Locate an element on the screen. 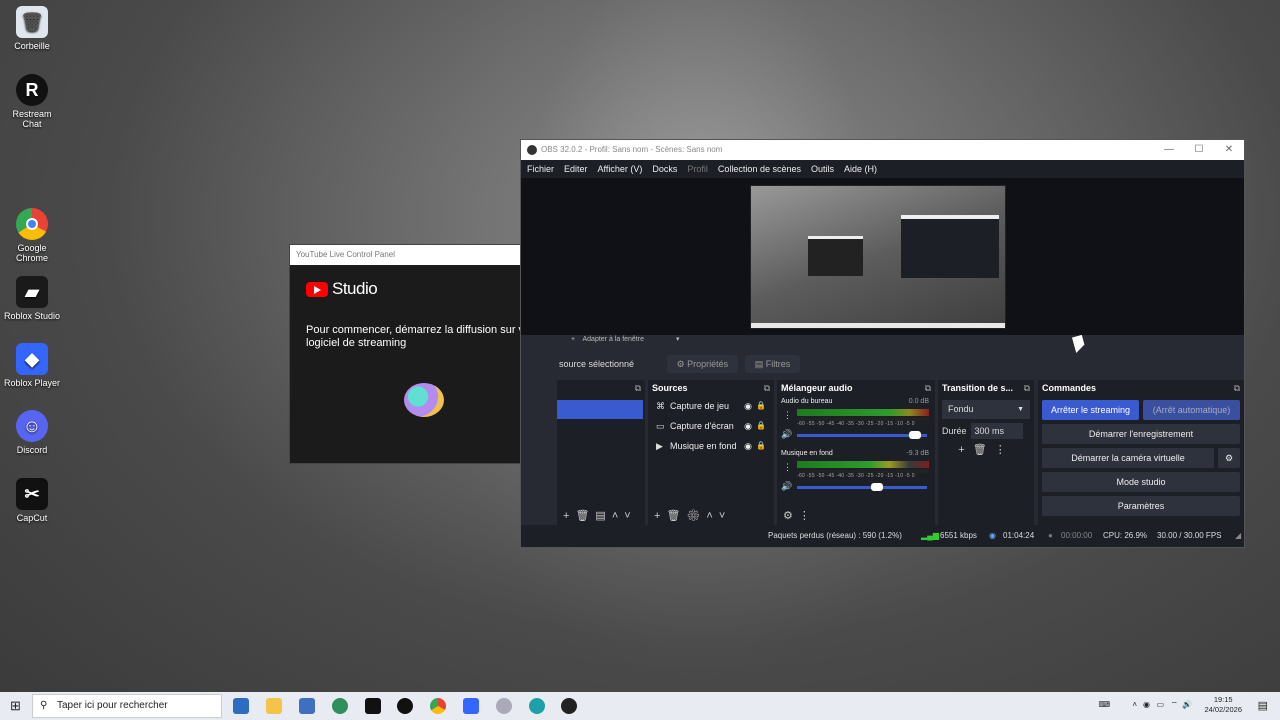 This screenshot has height=720, width=1280. youtube-panel-titlebar: YouTube Live Control Panel is located at coordinates (422, 255).